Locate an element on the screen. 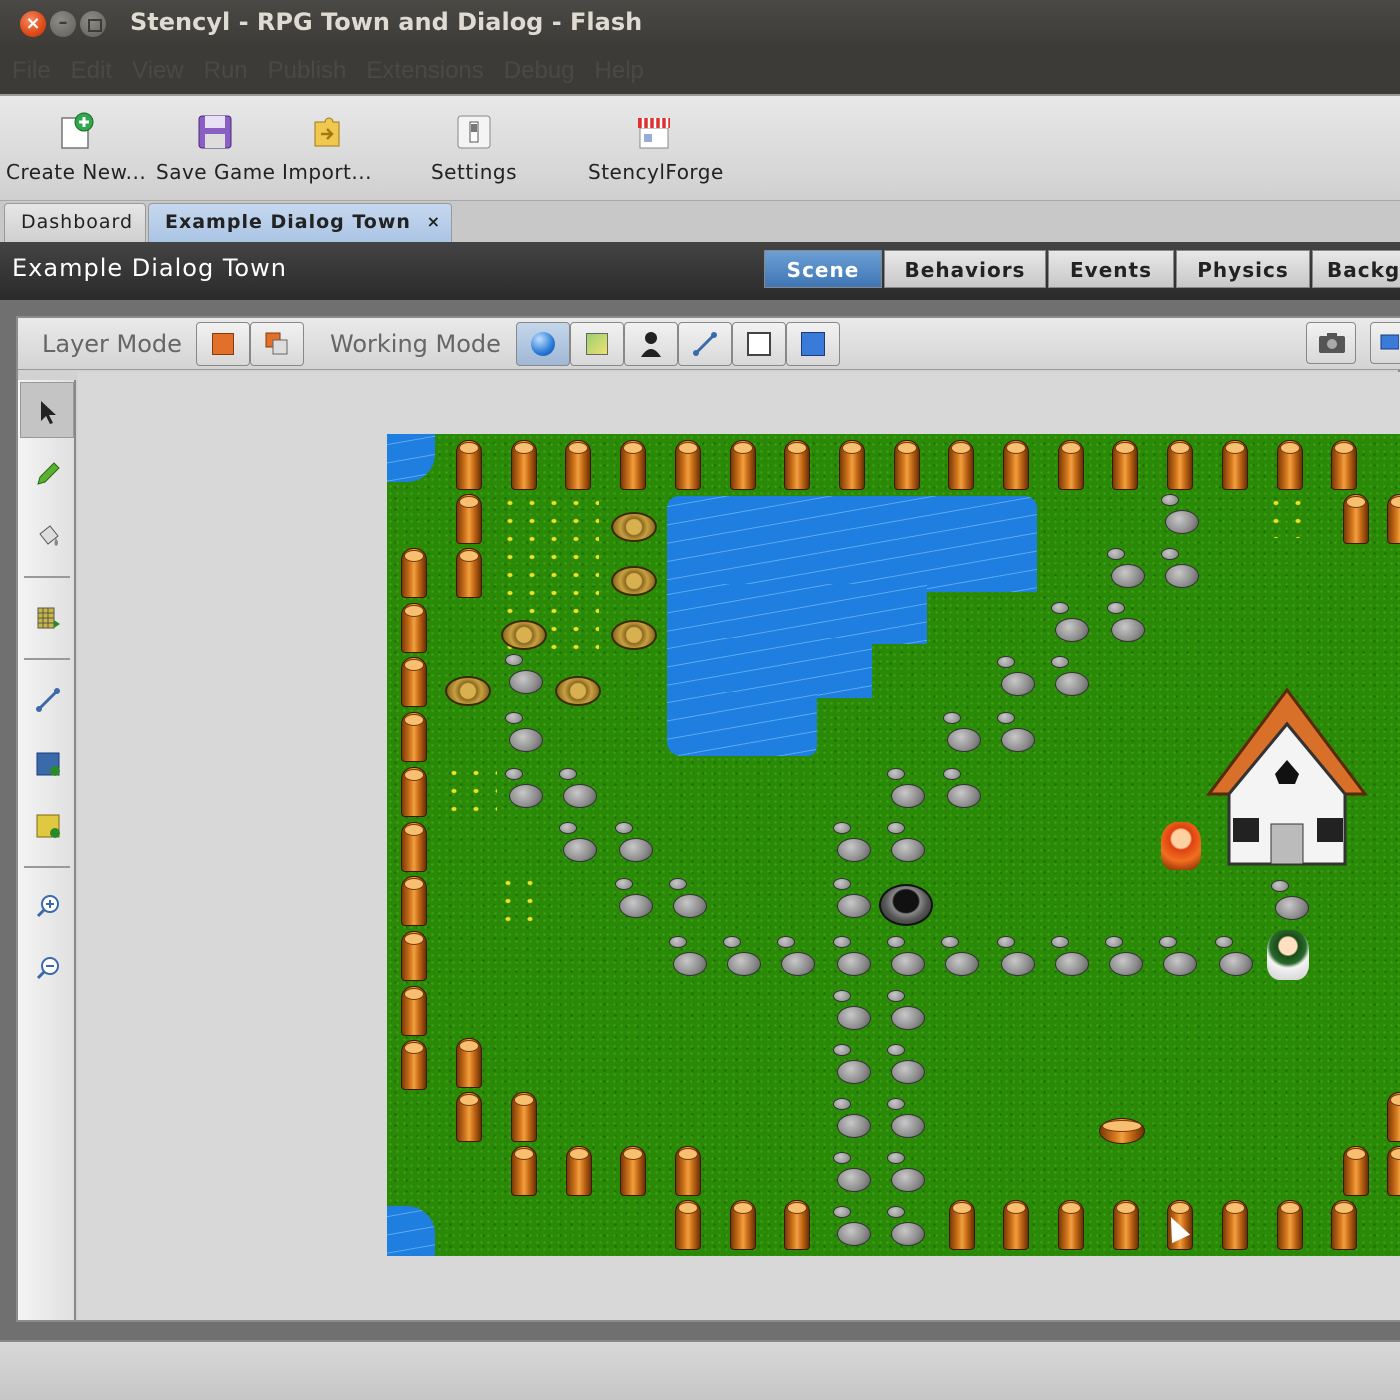 The width and height of the screenshot is (1400, 1400). close-tab-icon: × is located at coordinates (434, 222).